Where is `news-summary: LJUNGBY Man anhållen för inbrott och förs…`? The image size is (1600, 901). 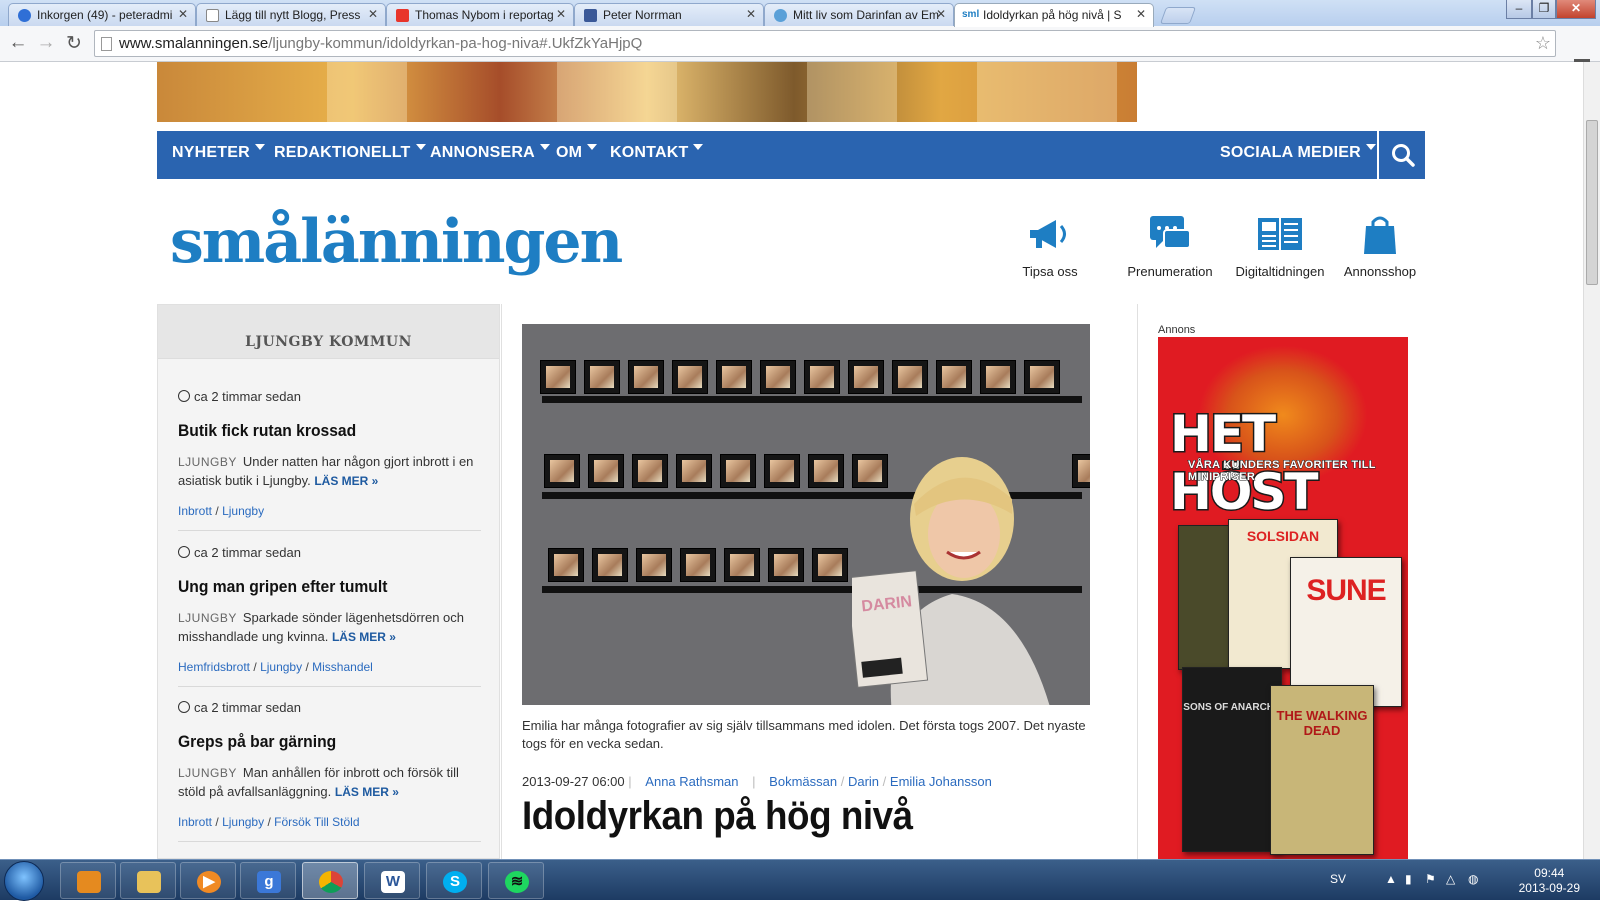
news-summary: LJUNGBY Man anhållen för inbrott och förs… is located at coordinates (329, 782).